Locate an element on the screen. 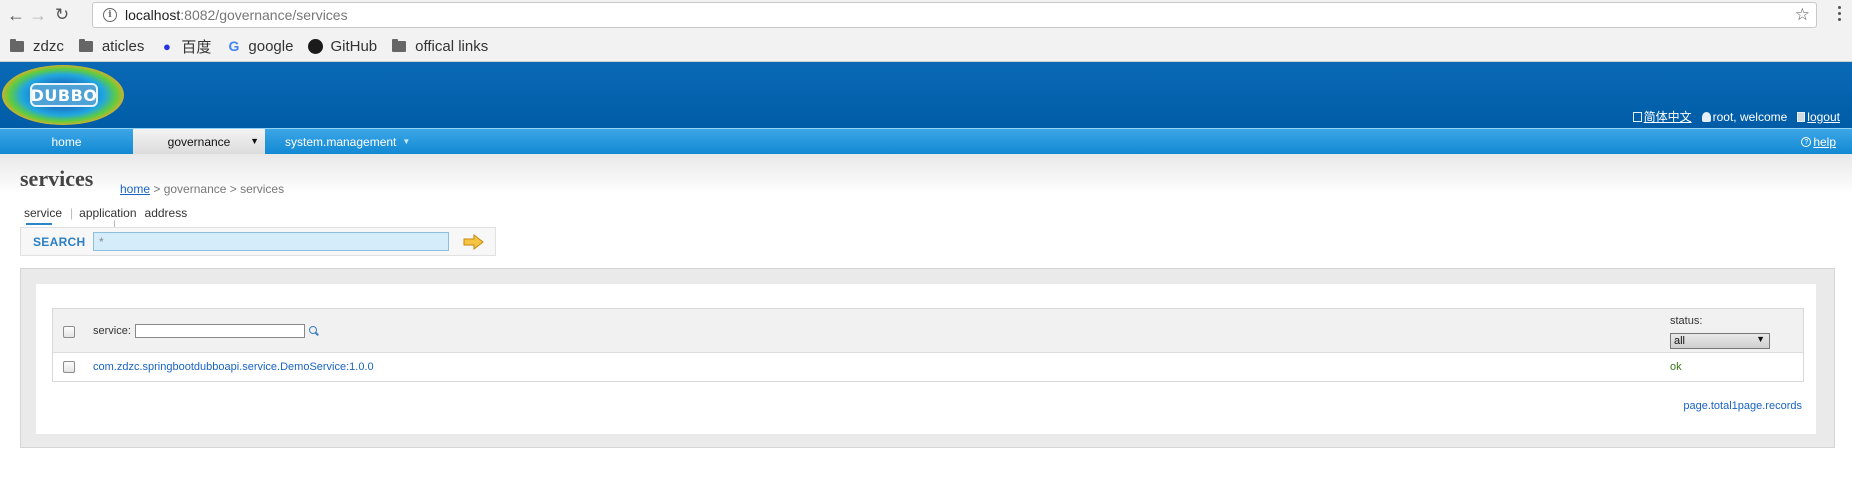 The height and width of the screenshot is (494, 1852). nav-home-label: home is located at coordinates (66, 141).